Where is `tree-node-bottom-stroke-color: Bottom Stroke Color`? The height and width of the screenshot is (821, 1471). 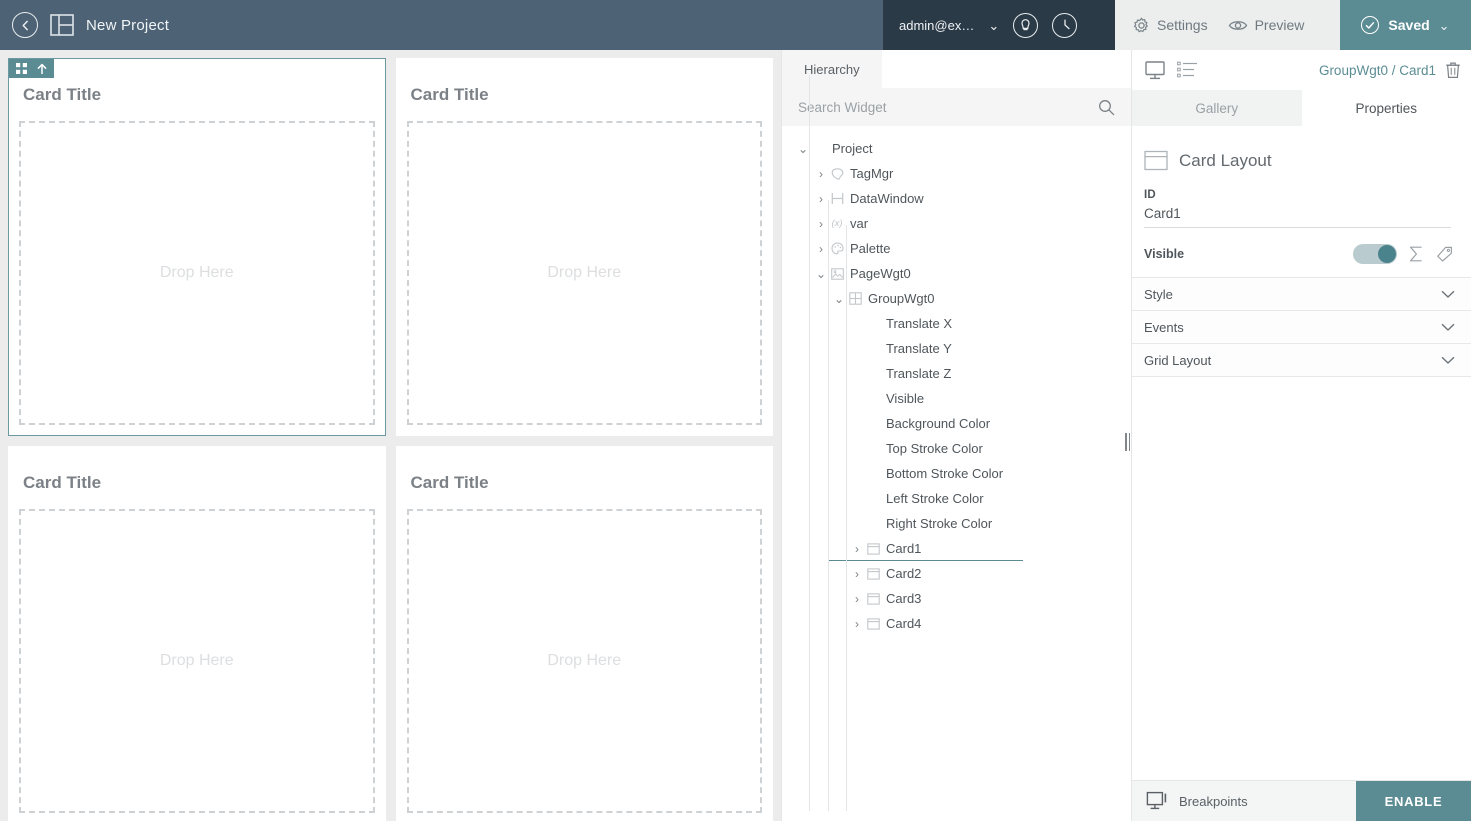 tree-node-bottom-stroke-color: Bottom Stroke Color is located at coordinates (956, 473).